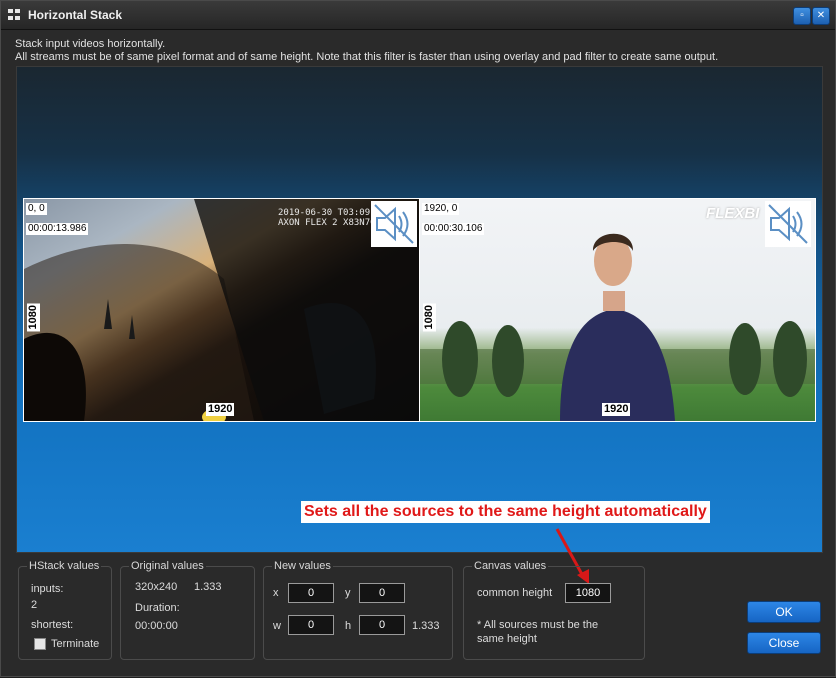  Describe the element at coordinates (75, 644) in the screenshot. I see `terminate-label: Terminate` at that location.